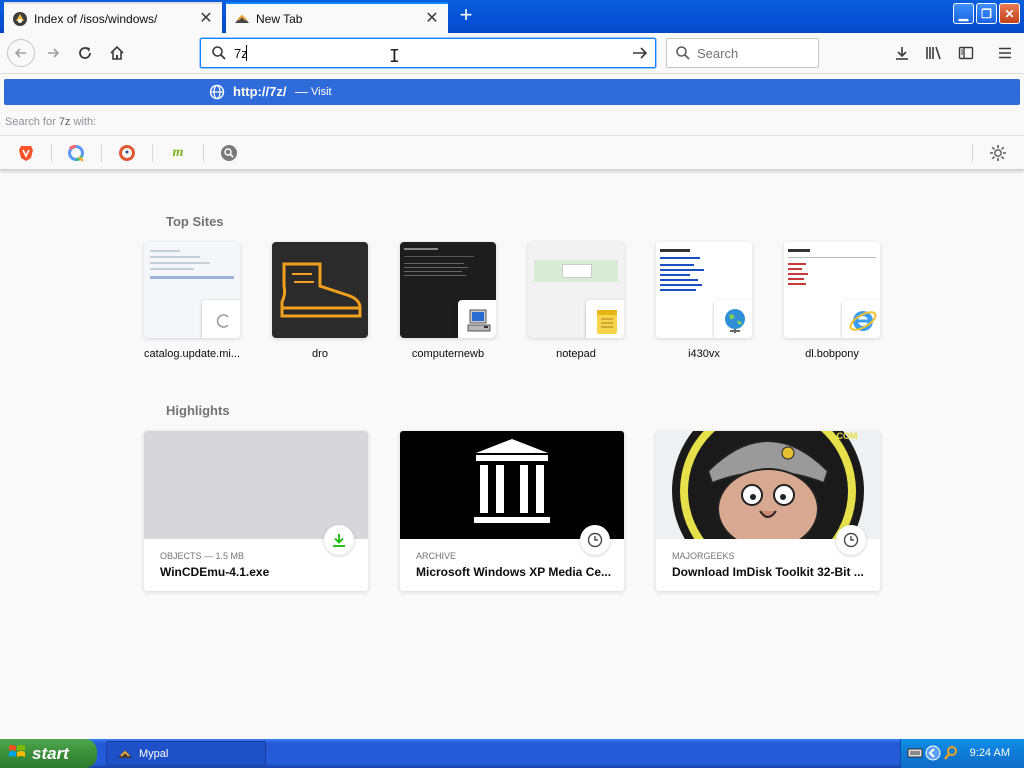 Image resolution: width=1024 pixels, height=768 pixels. I want to click on one-off-search-engines: m, so click(512, 152).